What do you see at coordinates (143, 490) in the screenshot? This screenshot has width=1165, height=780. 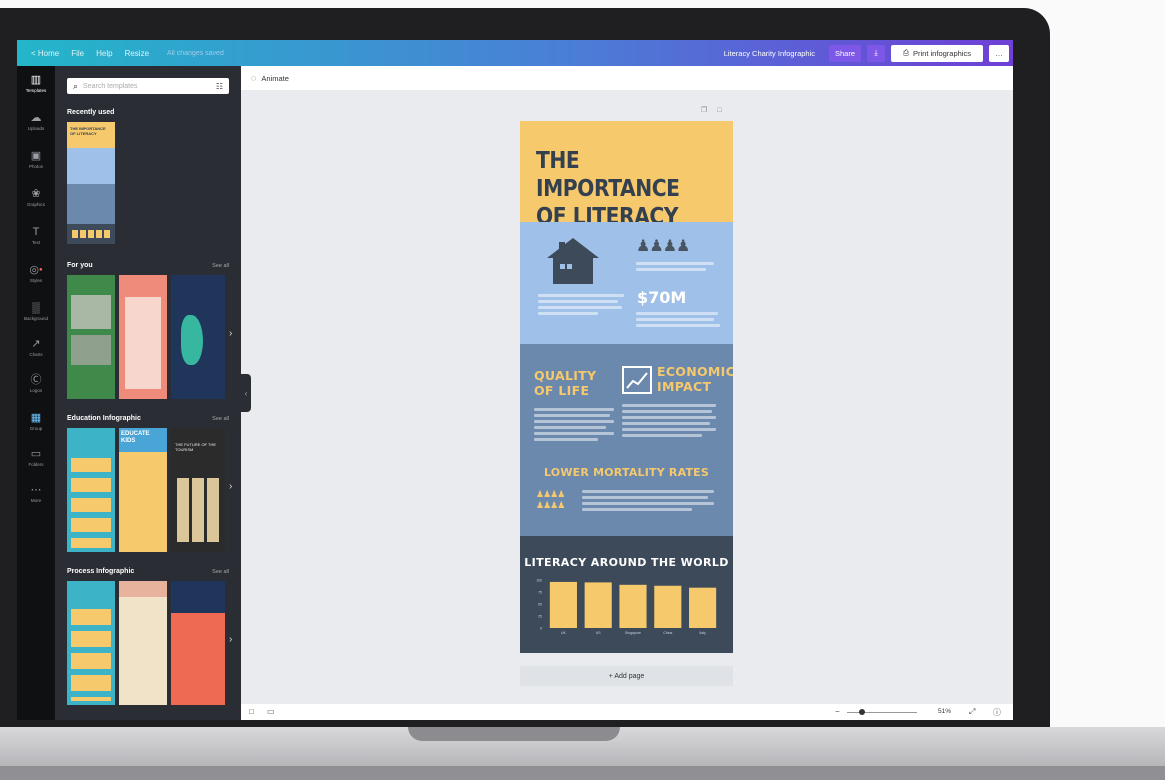 I see `template-thumb-education-2: EDUCATE KIDS` at bounding box center [143, 490].